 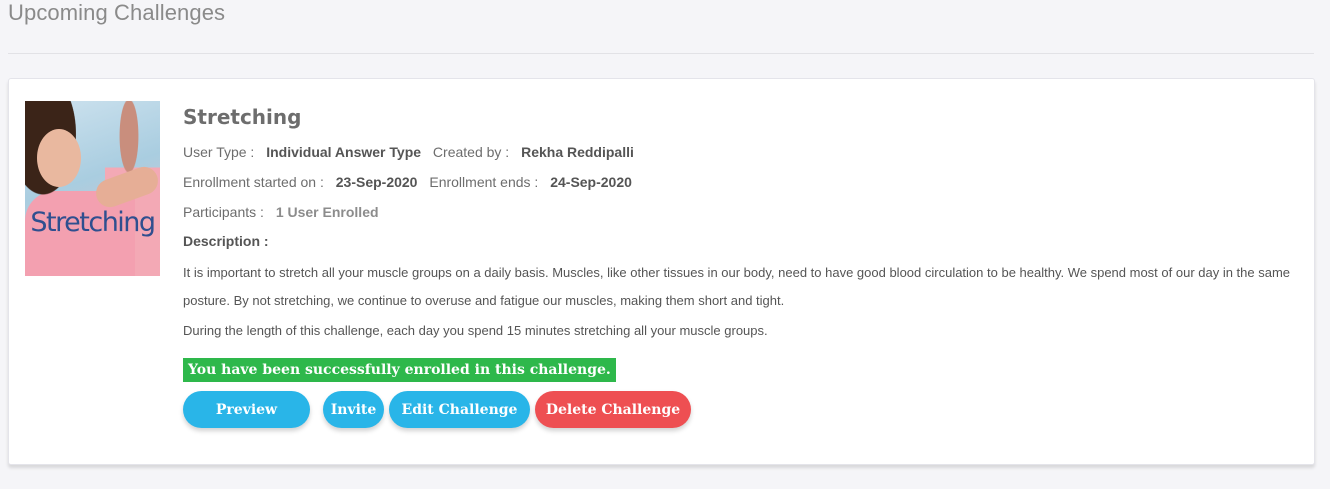 What do you see at coordinates (93, 222) in the screenshot?
I see `challenge-image-text: Stretching` at bounding box center [93, 222].